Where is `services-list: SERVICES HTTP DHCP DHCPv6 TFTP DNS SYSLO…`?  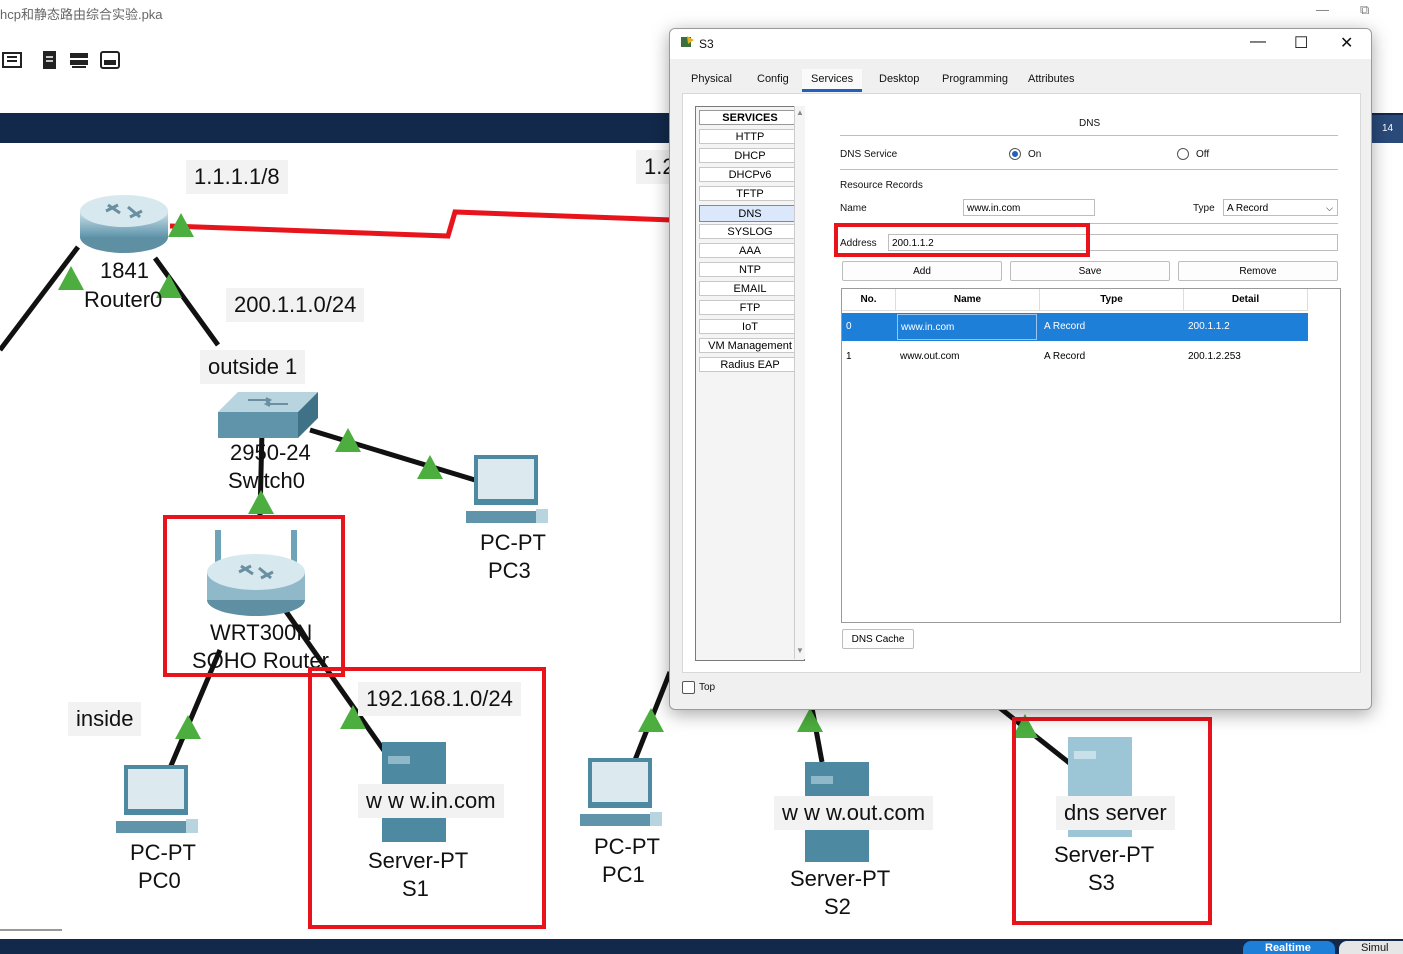 services-list: SERVICES HTTP DHCP DHCPv6 TFTP DNS SYSLO… is located at coordinates (750, 383).